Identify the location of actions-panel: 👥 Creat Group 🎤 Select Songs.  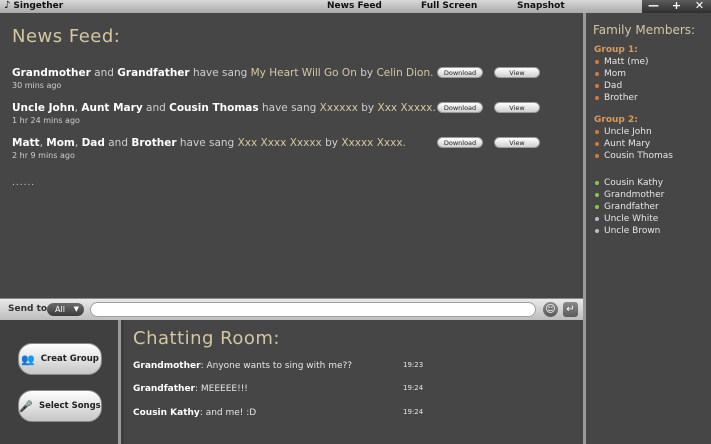
(60, 382).